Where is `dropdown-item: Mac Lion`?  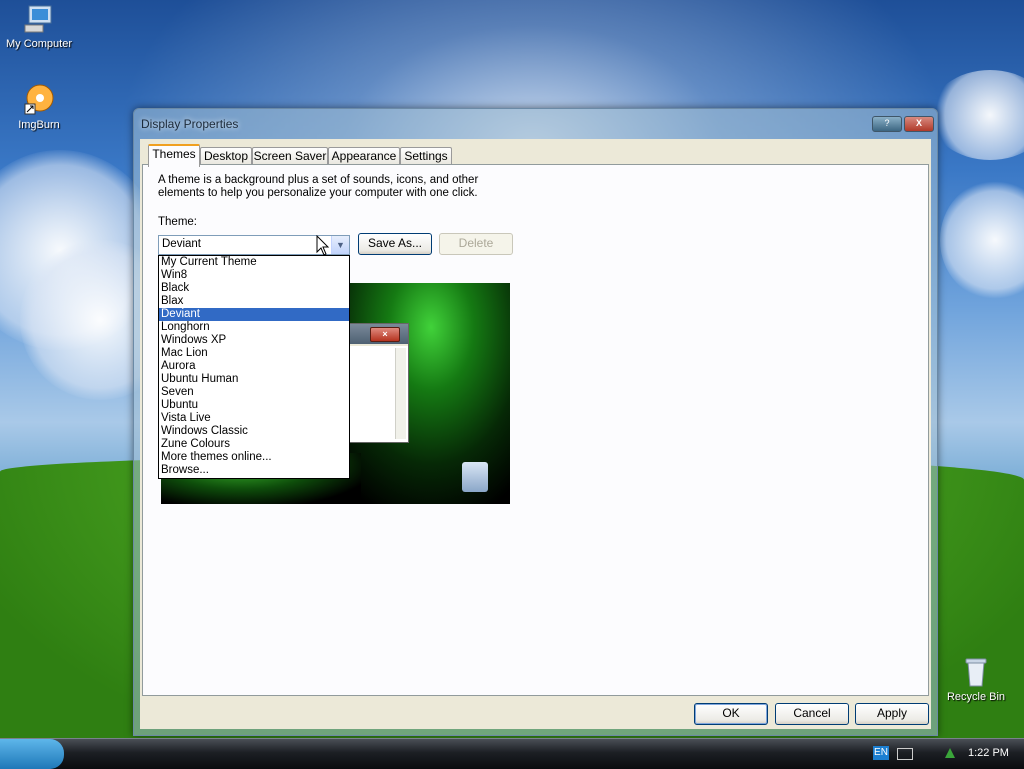
dropdown-item: Mac Lion is located at coordinates (254, 353).